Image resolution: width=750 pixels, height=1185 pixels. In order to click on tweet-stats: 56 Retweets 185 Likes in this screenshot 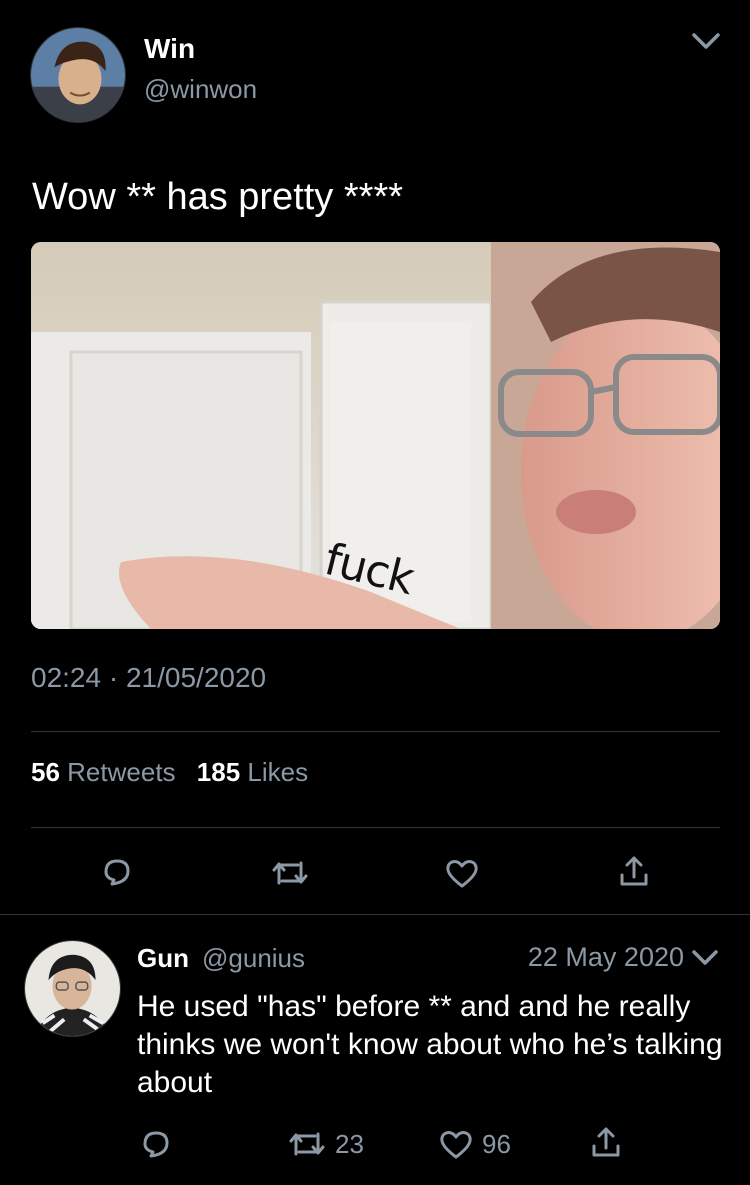, I will do `click(176, 772)`.